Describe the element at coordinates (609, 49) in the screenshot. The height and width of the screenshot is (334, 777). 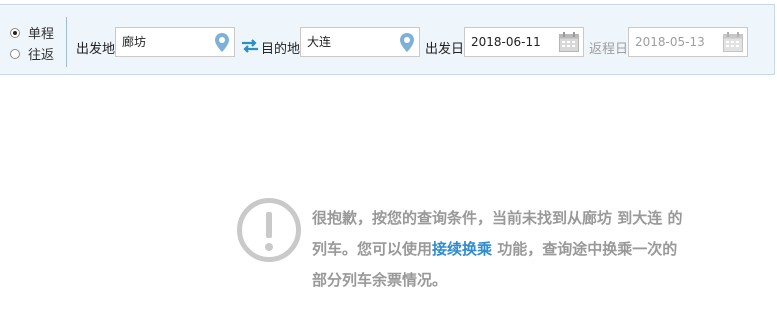
I see `return-date-label: 返程日` at that location.